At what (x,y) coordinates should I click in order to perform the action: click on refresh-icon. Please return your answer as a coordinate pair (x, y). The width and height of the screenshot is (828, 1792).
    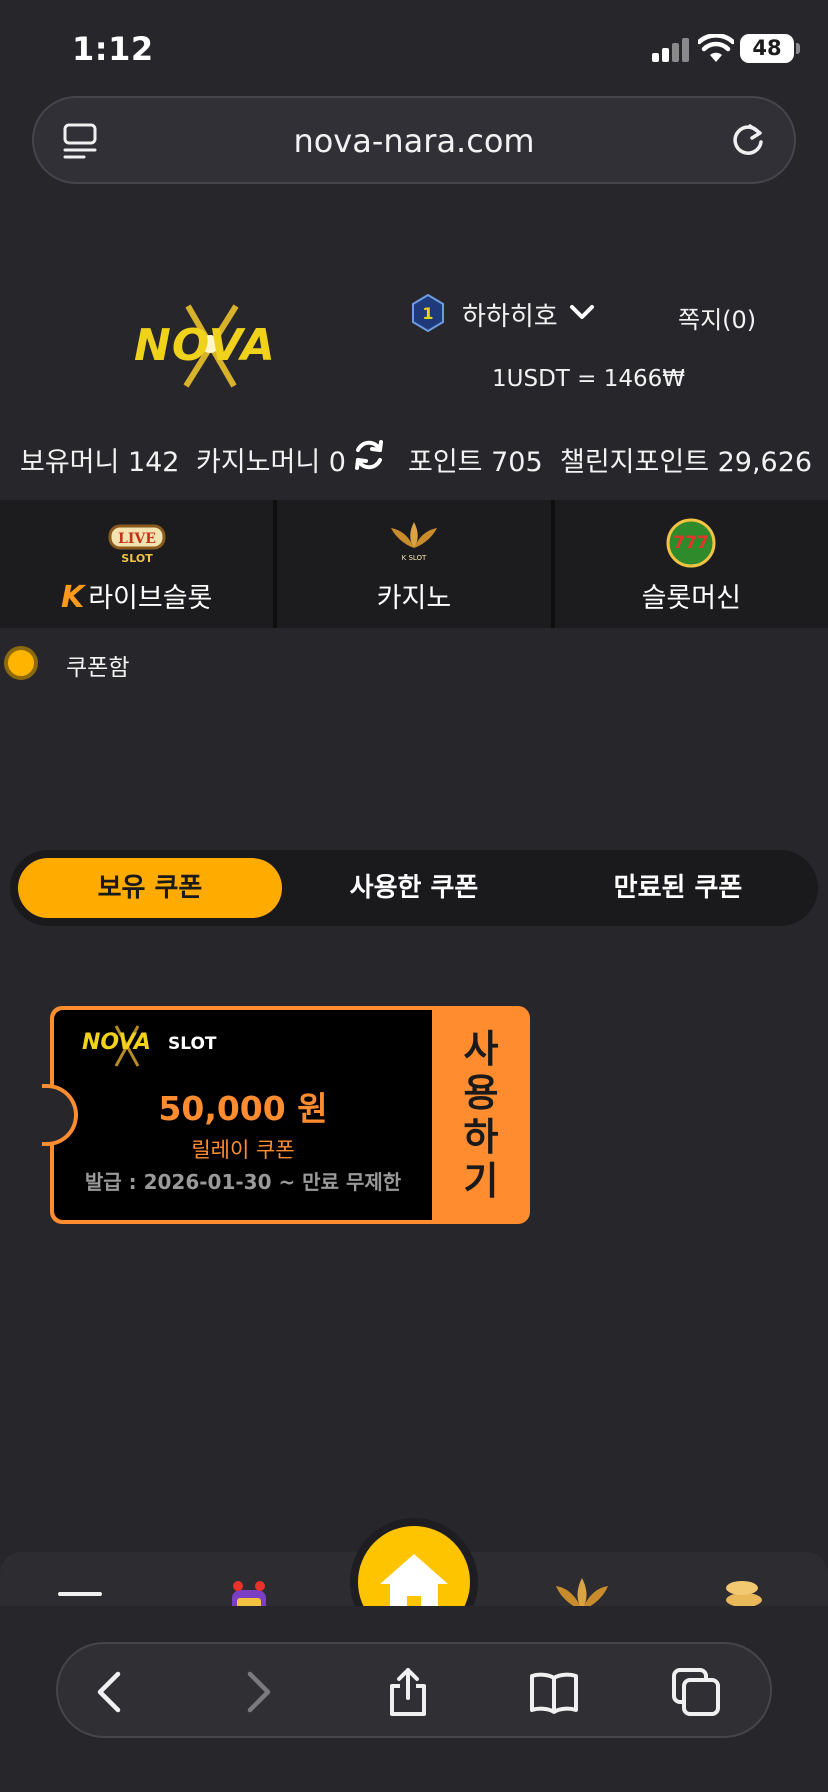
    Looking at the image, I should click on (369, 455).